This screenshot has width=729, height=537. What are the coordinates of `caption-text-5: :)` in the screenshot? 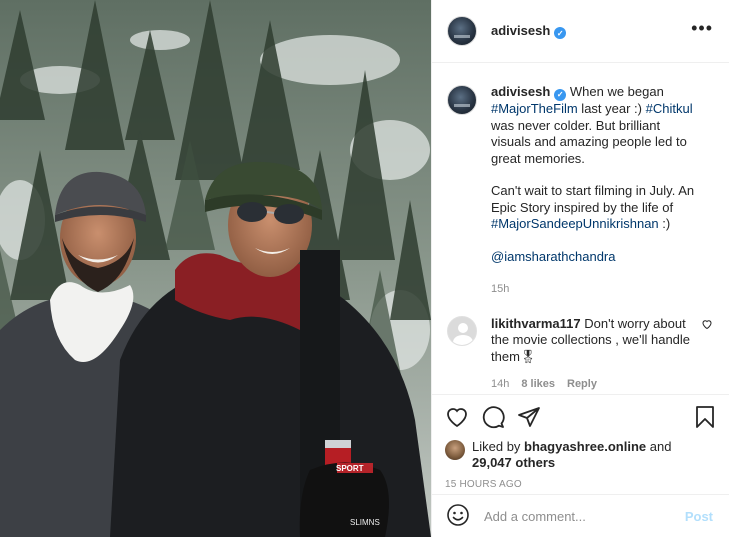 It's located at (664, 224).